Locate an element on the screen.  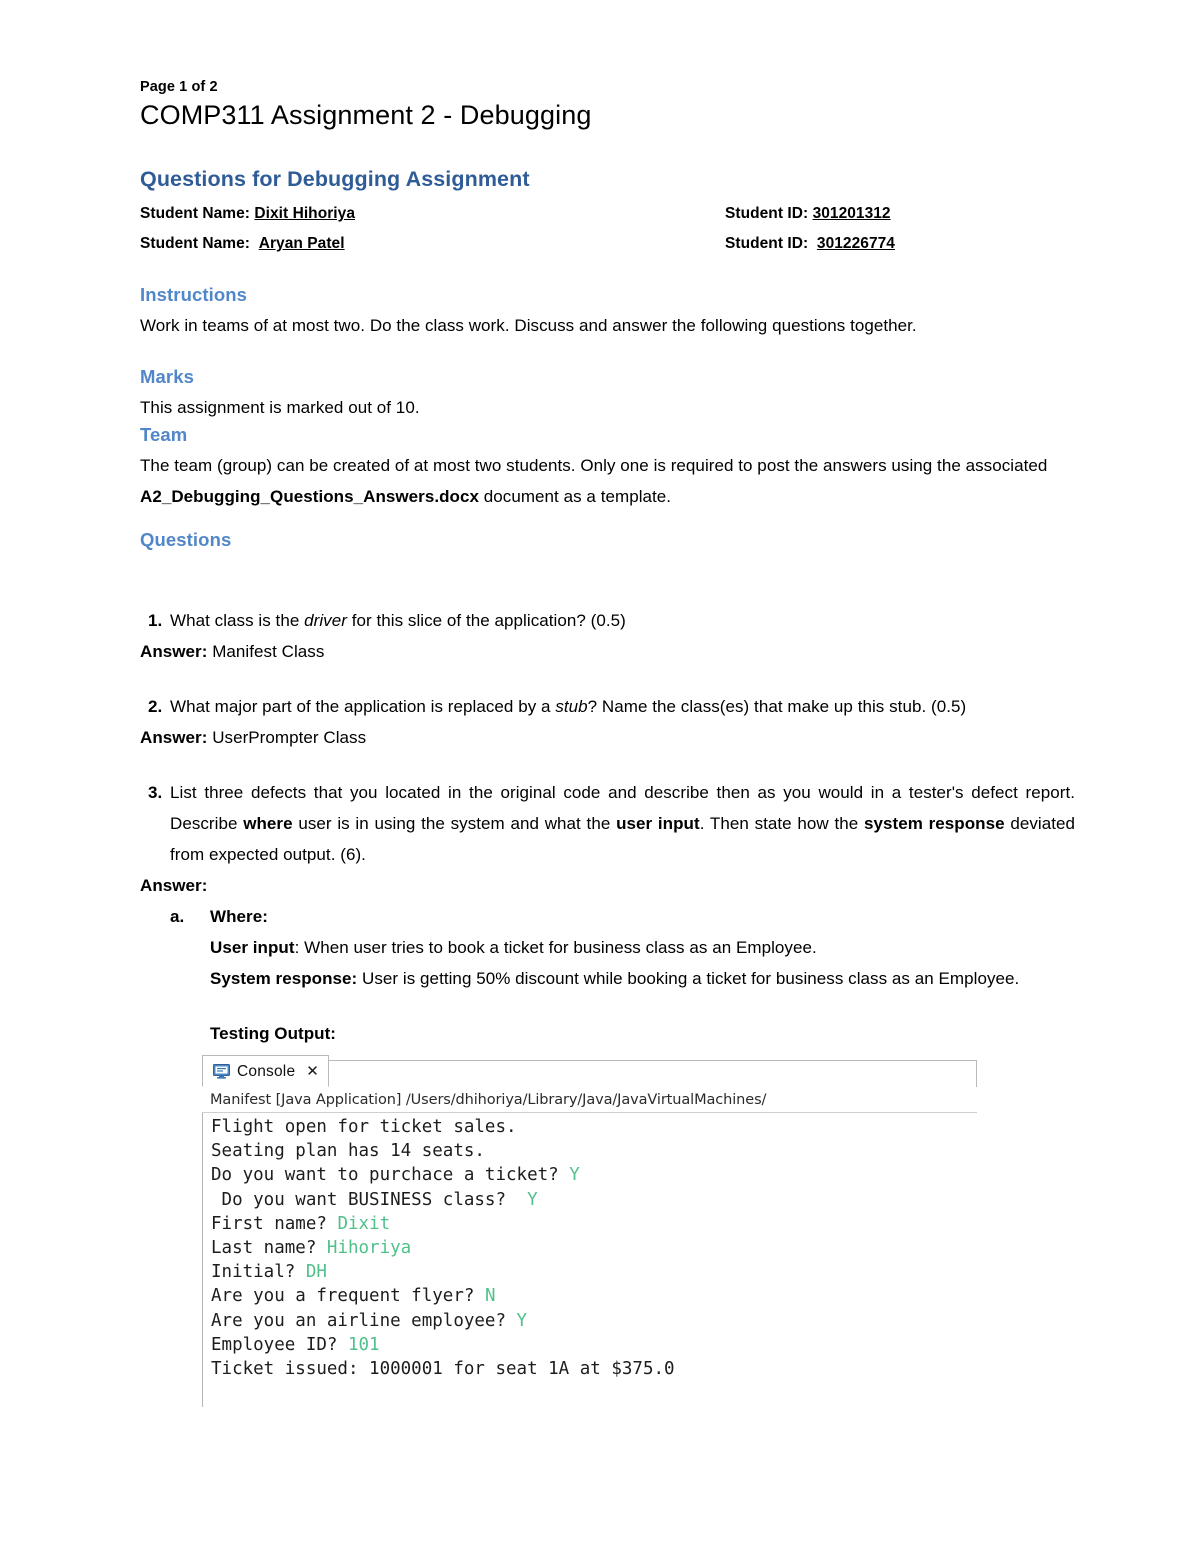
console-line: Are you a frequent flyer? N is located at coordinates (594, 1296).